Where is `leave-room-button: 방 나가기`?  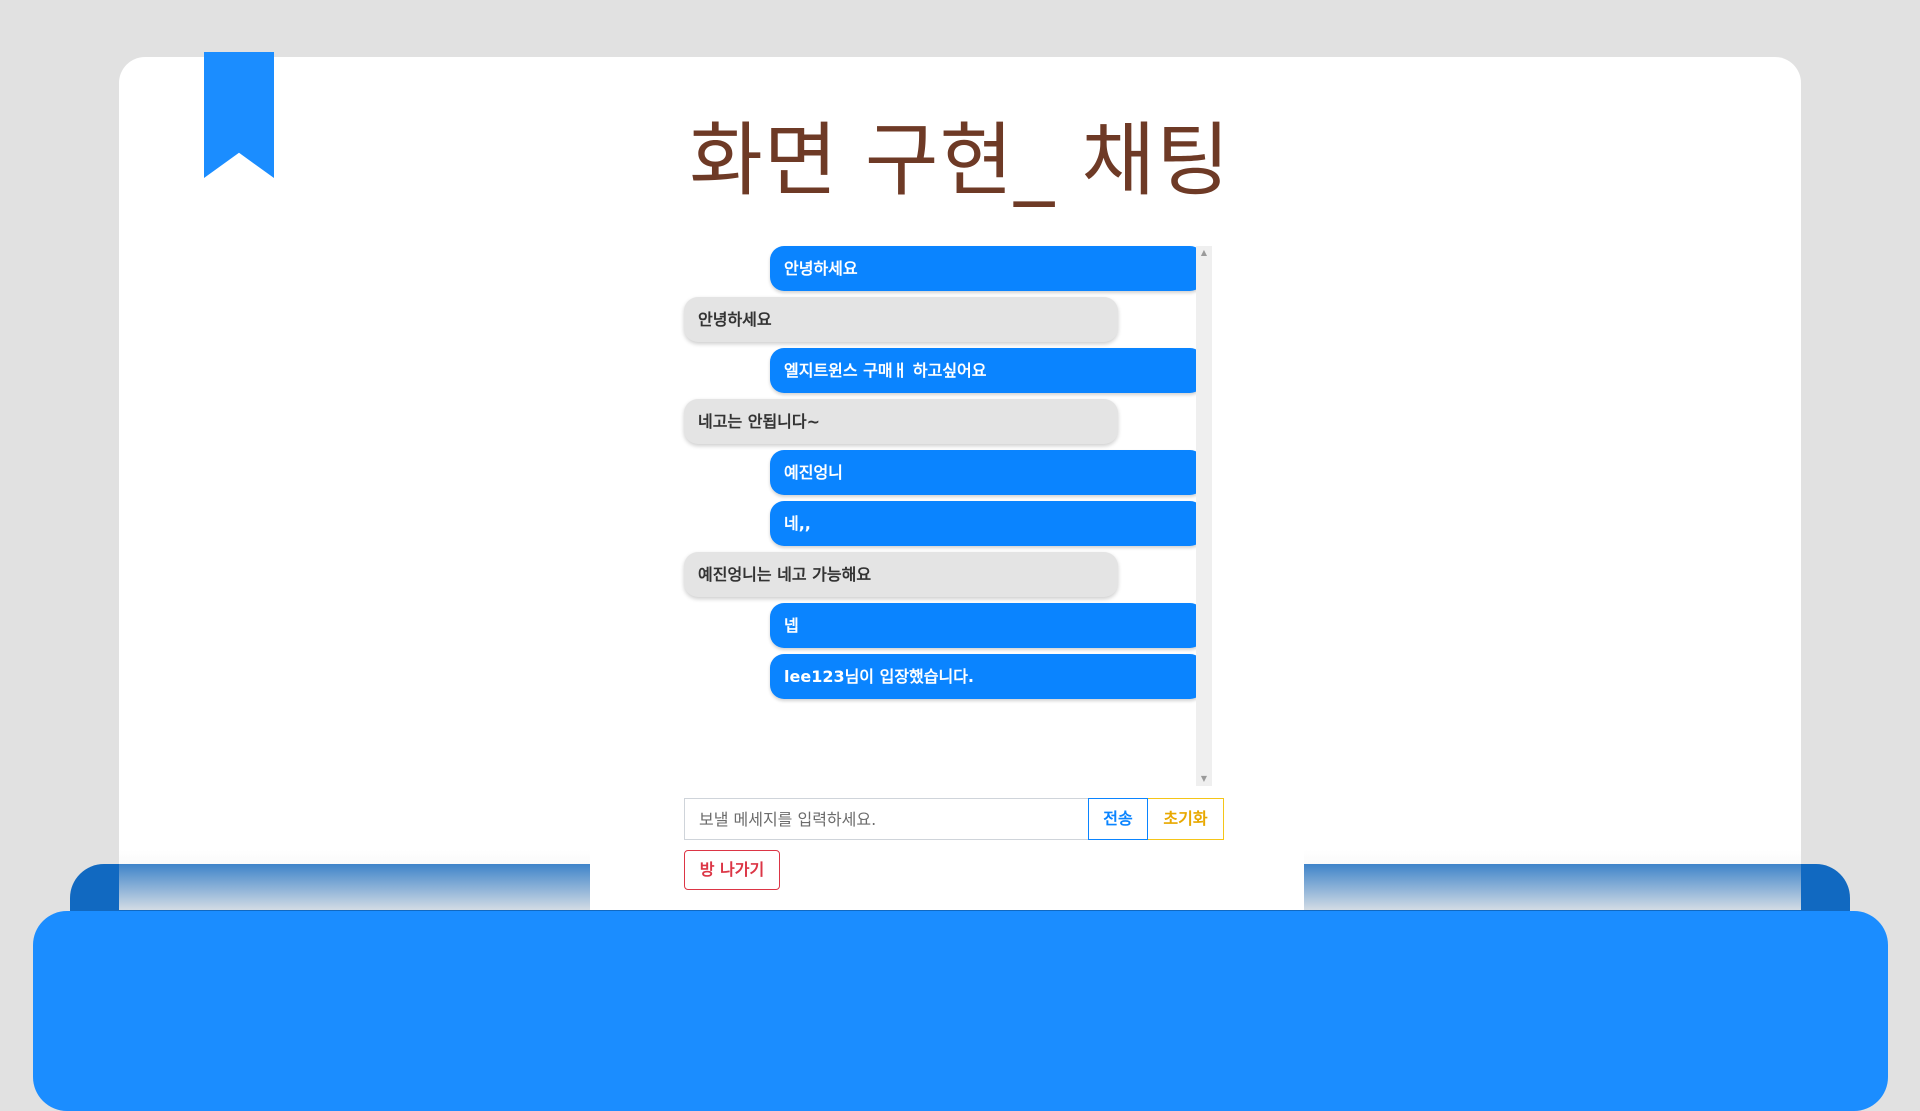 leave-room-button: 방 나가기 is located at coordinates (732, 870).